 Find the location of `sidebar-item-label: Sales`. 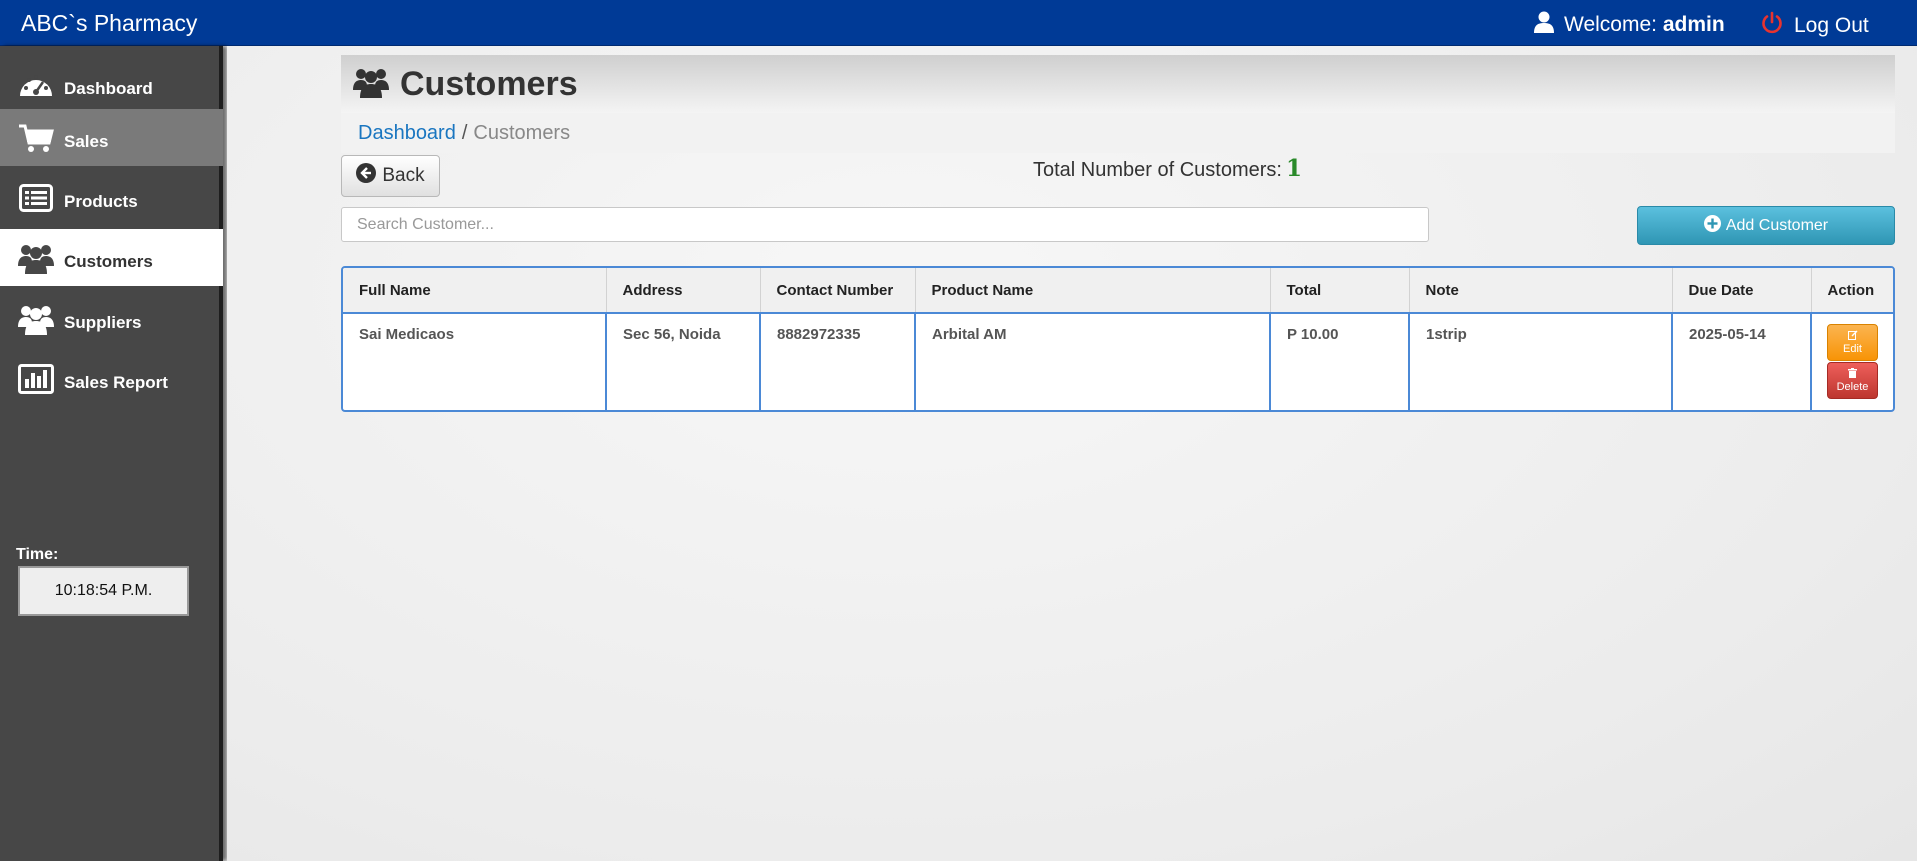

sidebar-item-label: Sales is located at coordinates (86, 141).